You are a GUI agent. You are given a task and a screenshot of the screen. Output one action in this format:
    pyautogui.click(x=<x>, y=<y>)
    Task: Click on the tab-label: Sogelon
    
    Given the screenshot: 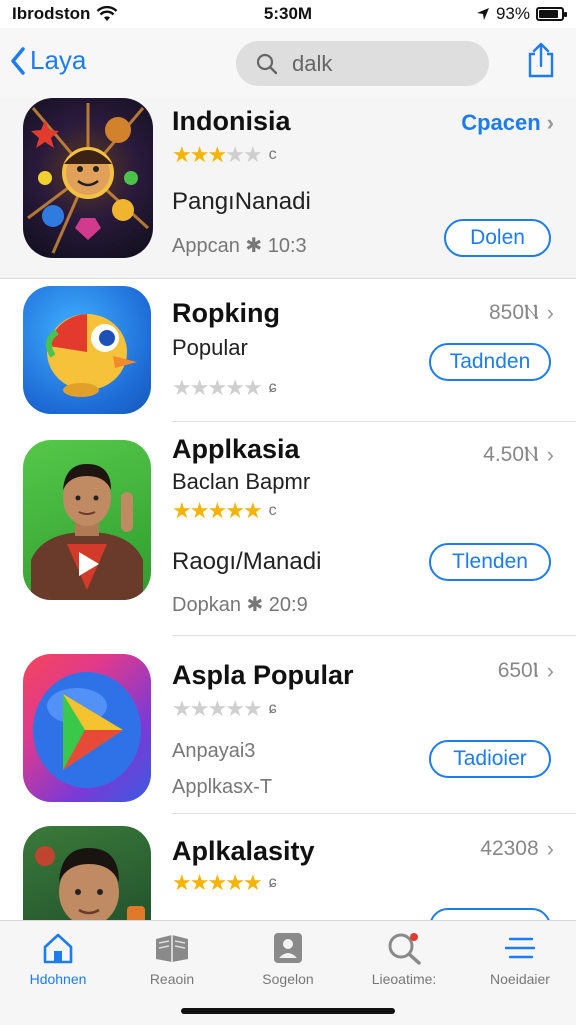 What is the action you would take?
    pyautogui.click(x=288, y=979)
    